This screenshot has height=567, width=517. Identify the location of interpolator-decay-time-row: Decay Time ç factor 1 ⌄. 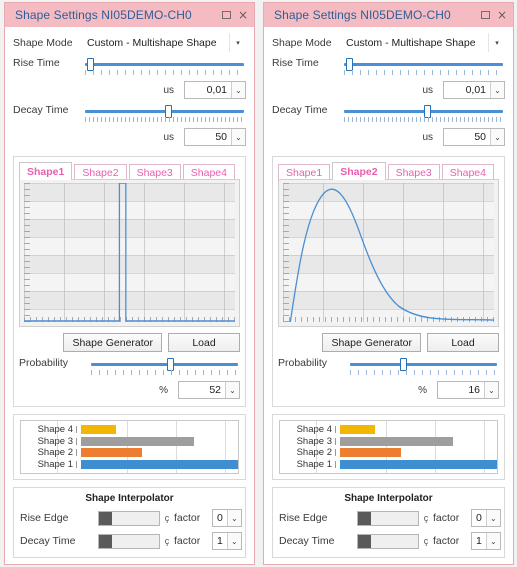
(390, 541).